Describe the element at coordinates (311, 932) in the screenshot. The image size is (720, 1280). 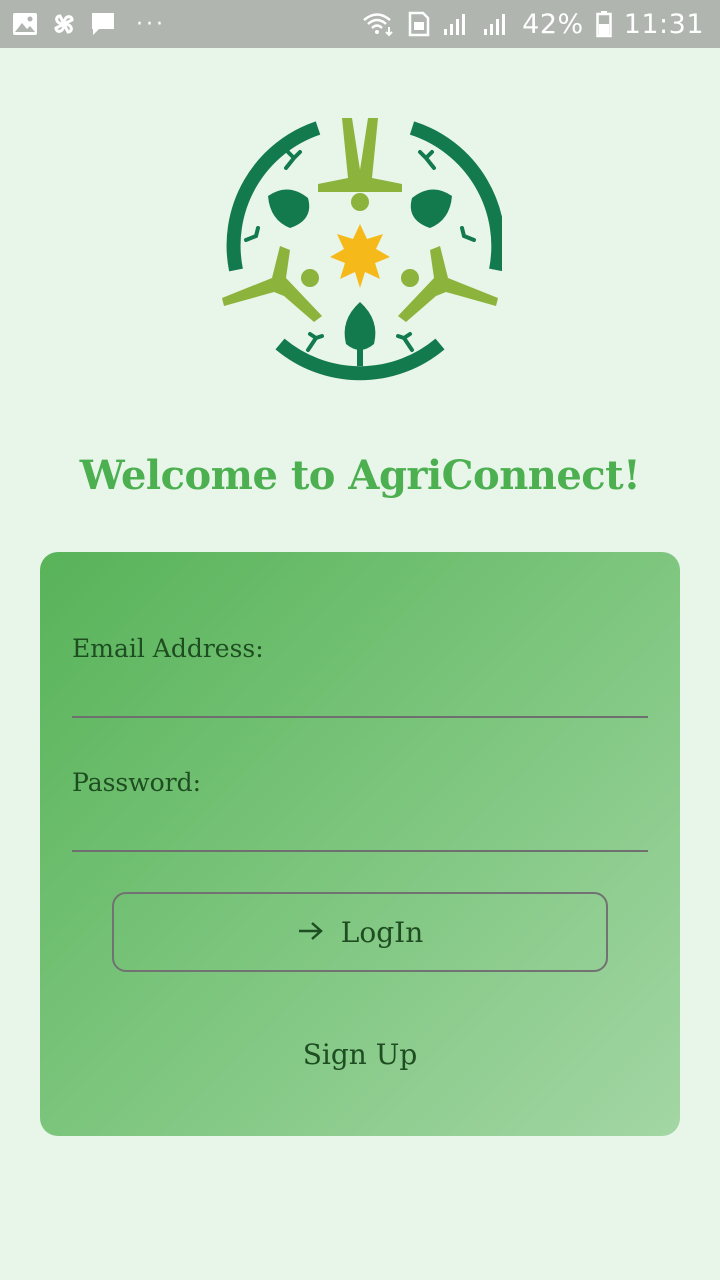
I see `arrow-right-icon` at that location.